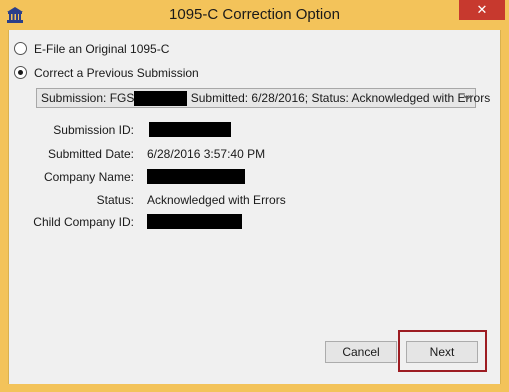  Describe the element at coordinates (216, 200) in the screenshot. I see `status-value: Acknowledged with Errors` at that location.